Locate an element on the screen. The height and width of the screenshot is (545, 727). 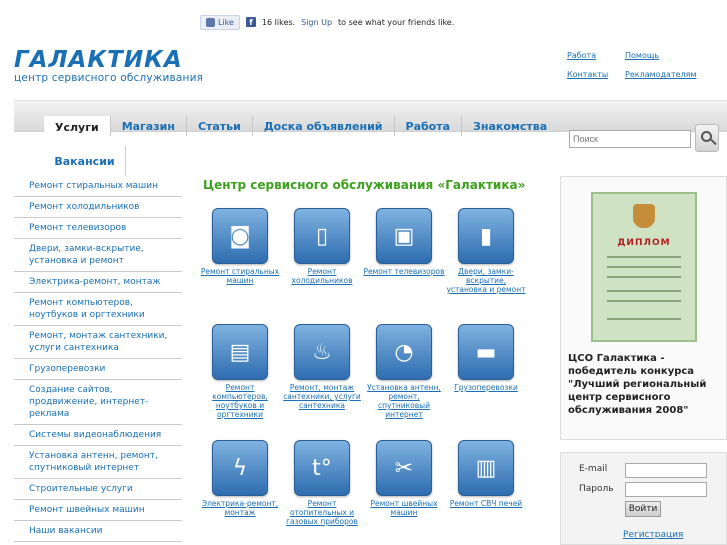
sidebar-item: Системы видеонаблюдения is located at coordinates (98, 435).